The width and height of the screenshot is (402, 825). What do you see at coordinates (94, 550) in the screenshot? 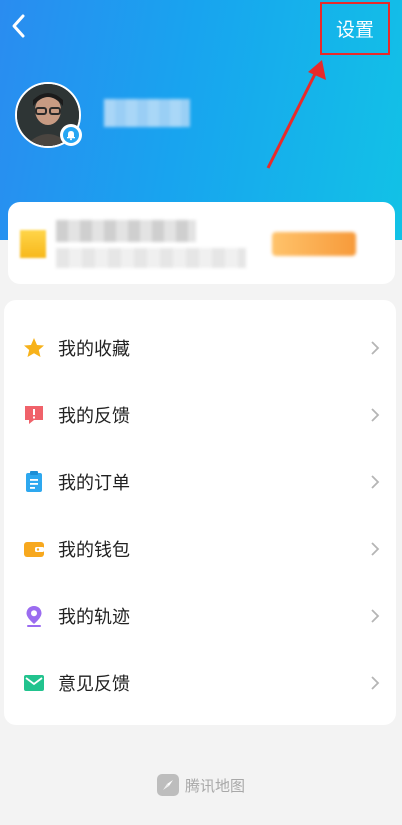
I see `menu-item-label: 我的钱包` at bounding box center [94, 550].